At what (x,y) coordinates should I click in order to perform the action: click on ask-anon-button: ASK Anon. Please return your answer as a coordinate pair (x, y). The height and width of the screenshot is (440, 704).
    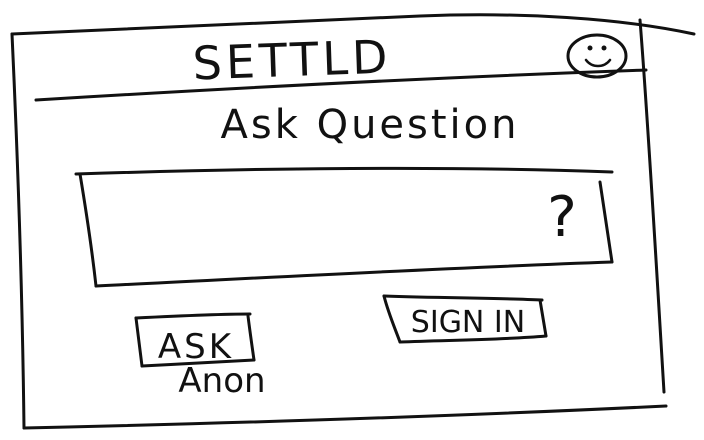
    Looking at the image, I should click on (210, 356).